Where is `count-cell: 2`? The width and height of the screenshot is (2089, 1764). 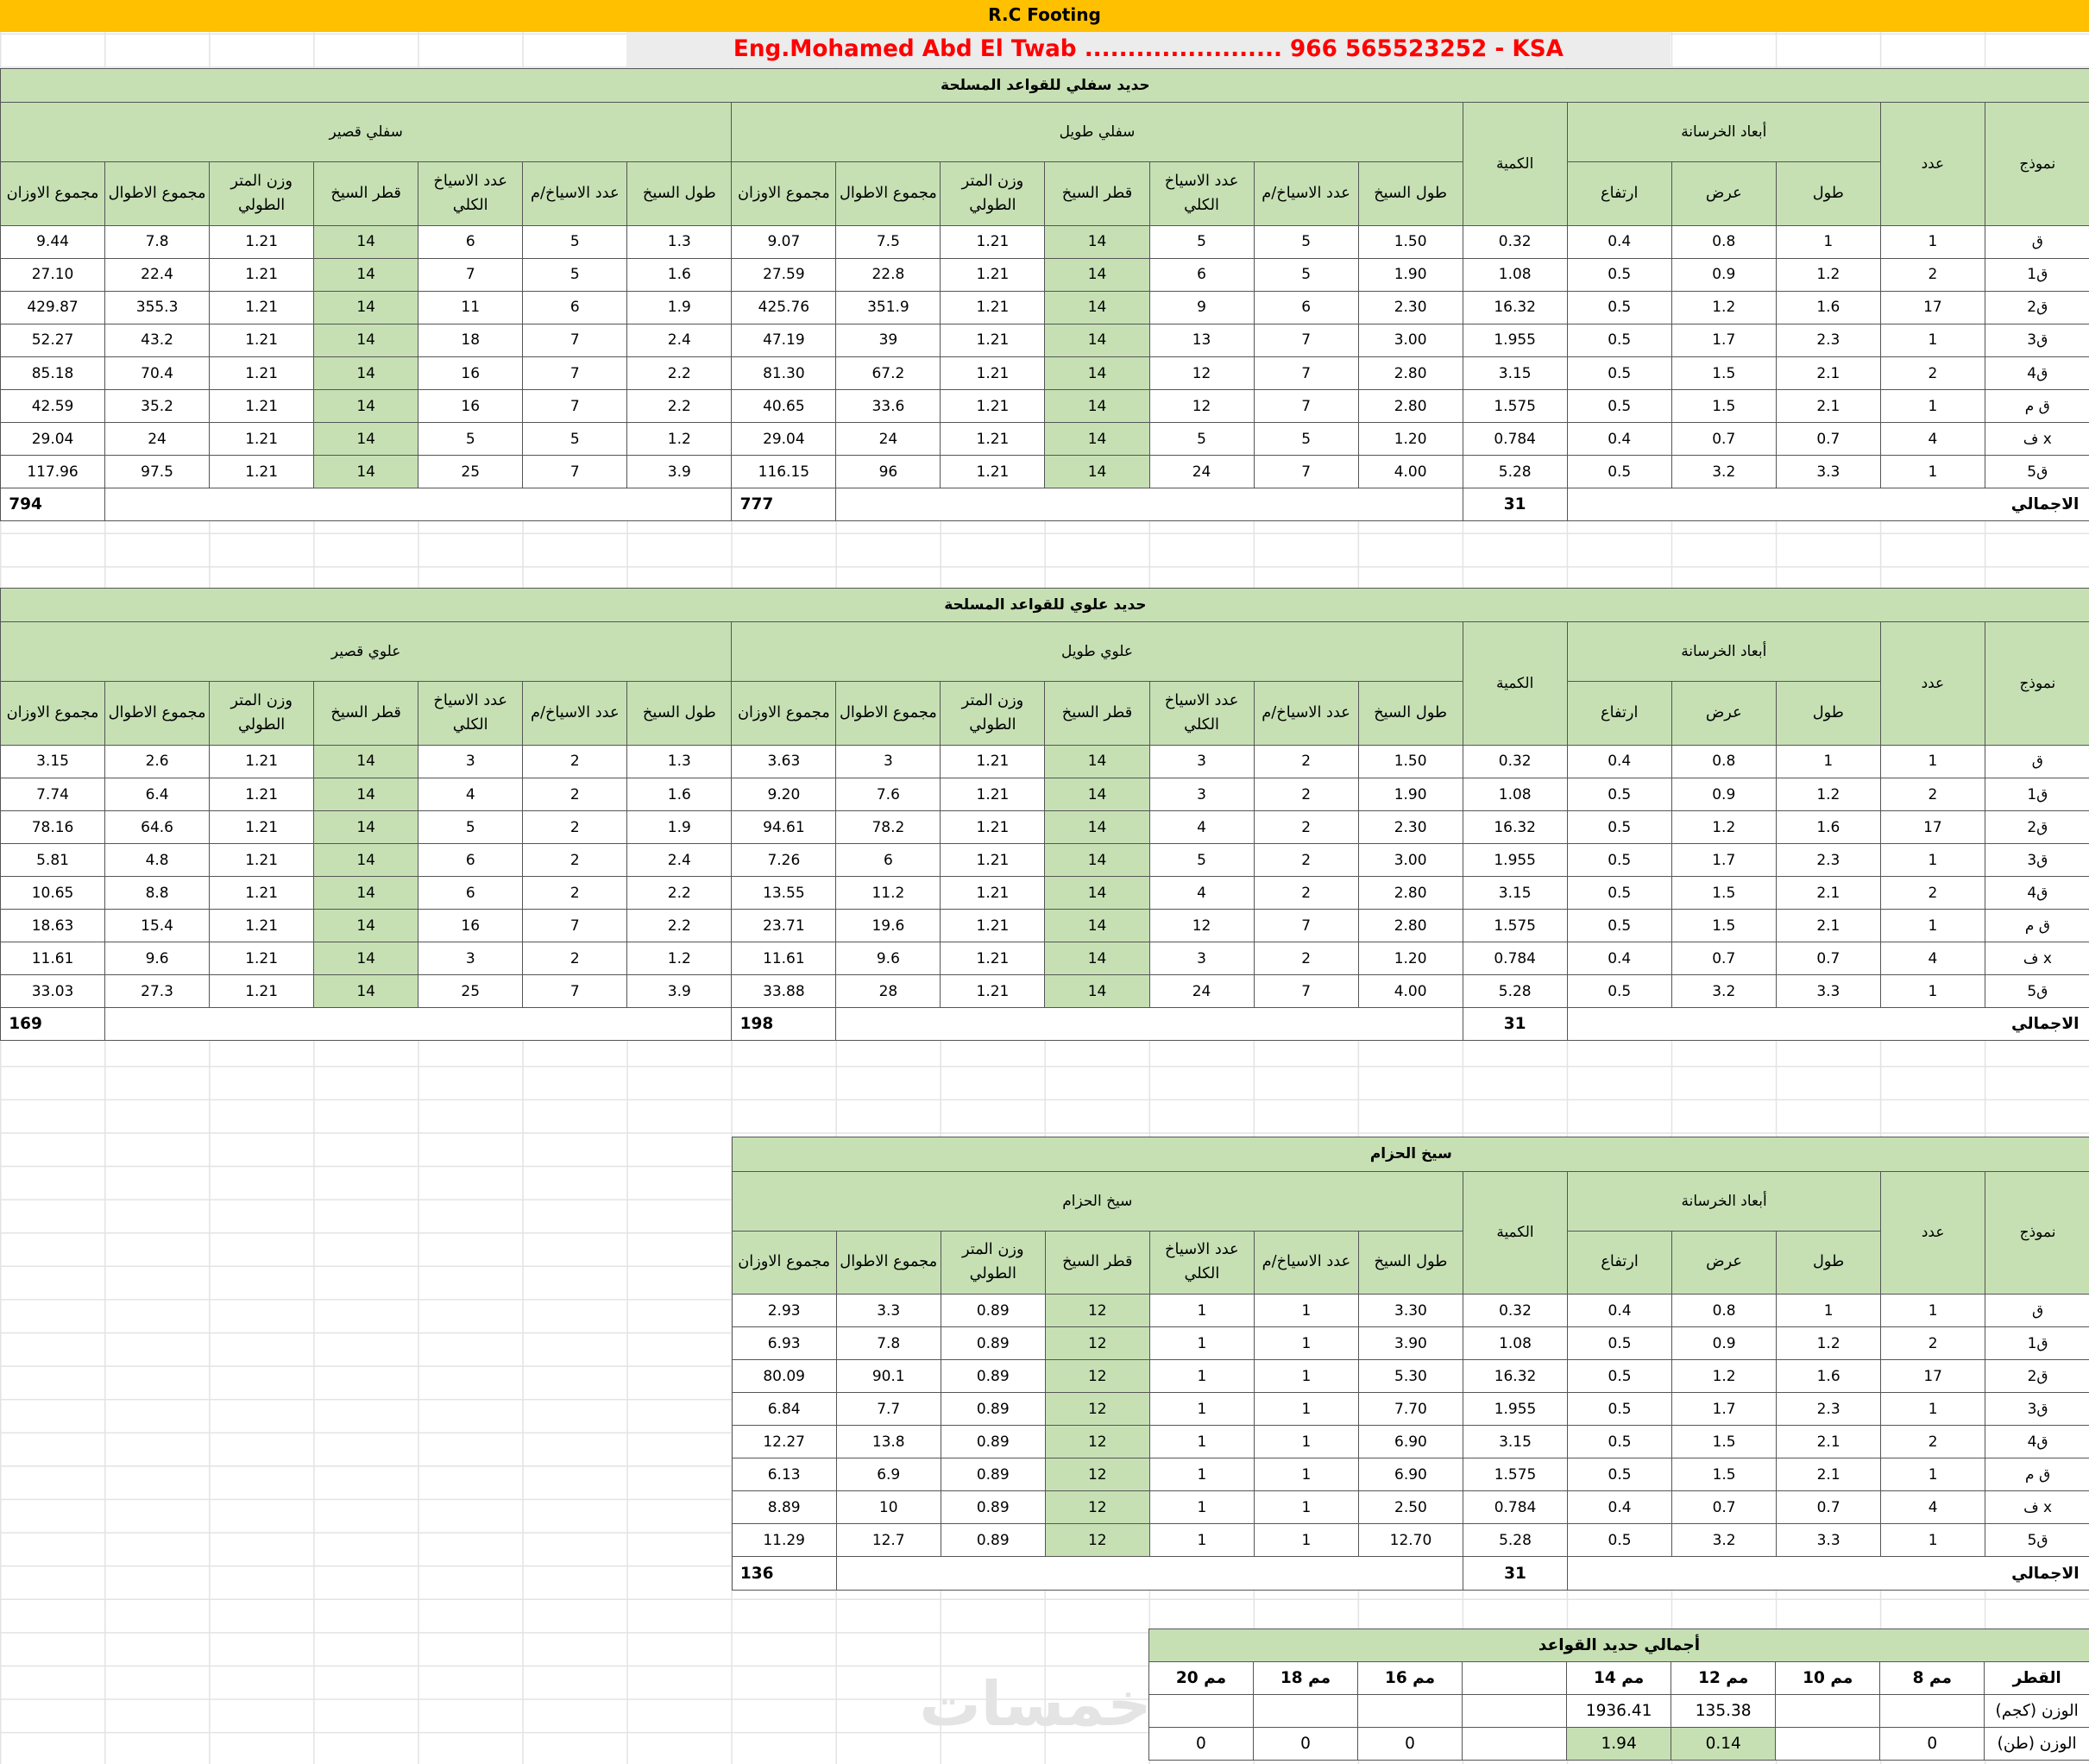
count-cell: 2 is located at coordinates (1932, 795).